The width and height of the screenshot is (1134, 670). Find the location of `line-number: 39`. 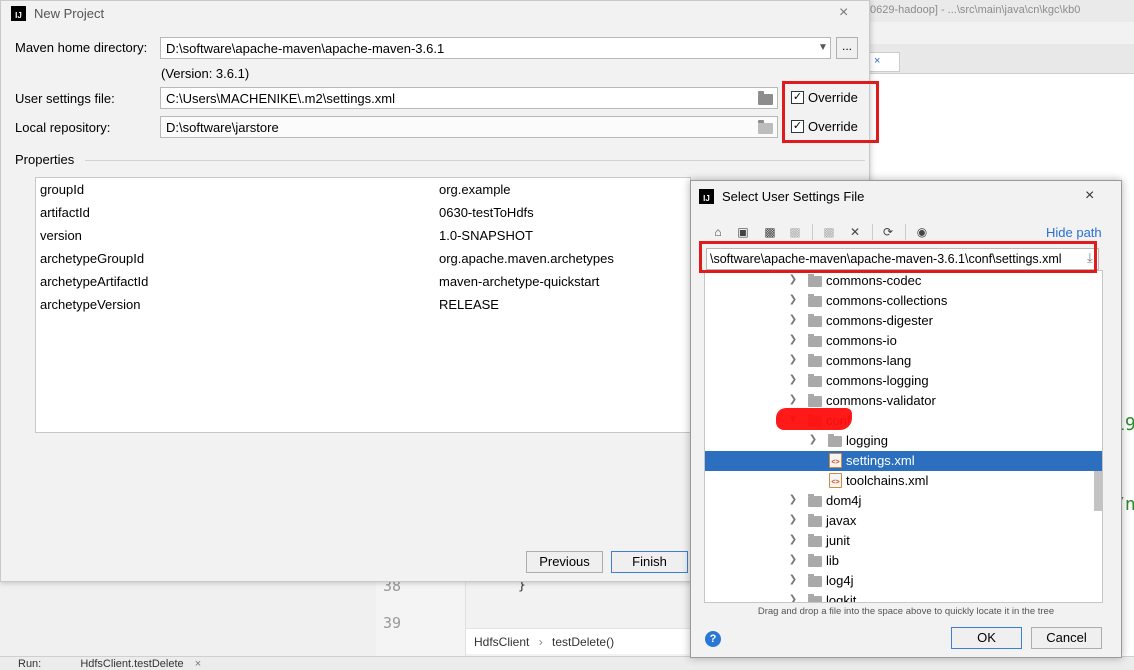

line-number: 39 is located at coordinates (392, 623).